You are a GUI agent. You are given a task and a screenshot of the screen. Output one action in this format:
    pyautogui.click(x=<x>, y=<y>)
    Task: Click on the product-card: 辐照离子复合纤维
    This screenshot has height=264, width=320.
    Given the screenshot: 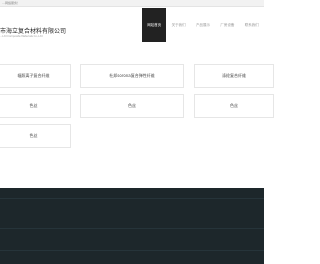 What is the action you would take?
    pyautogui.click(x=35, y=76)
    